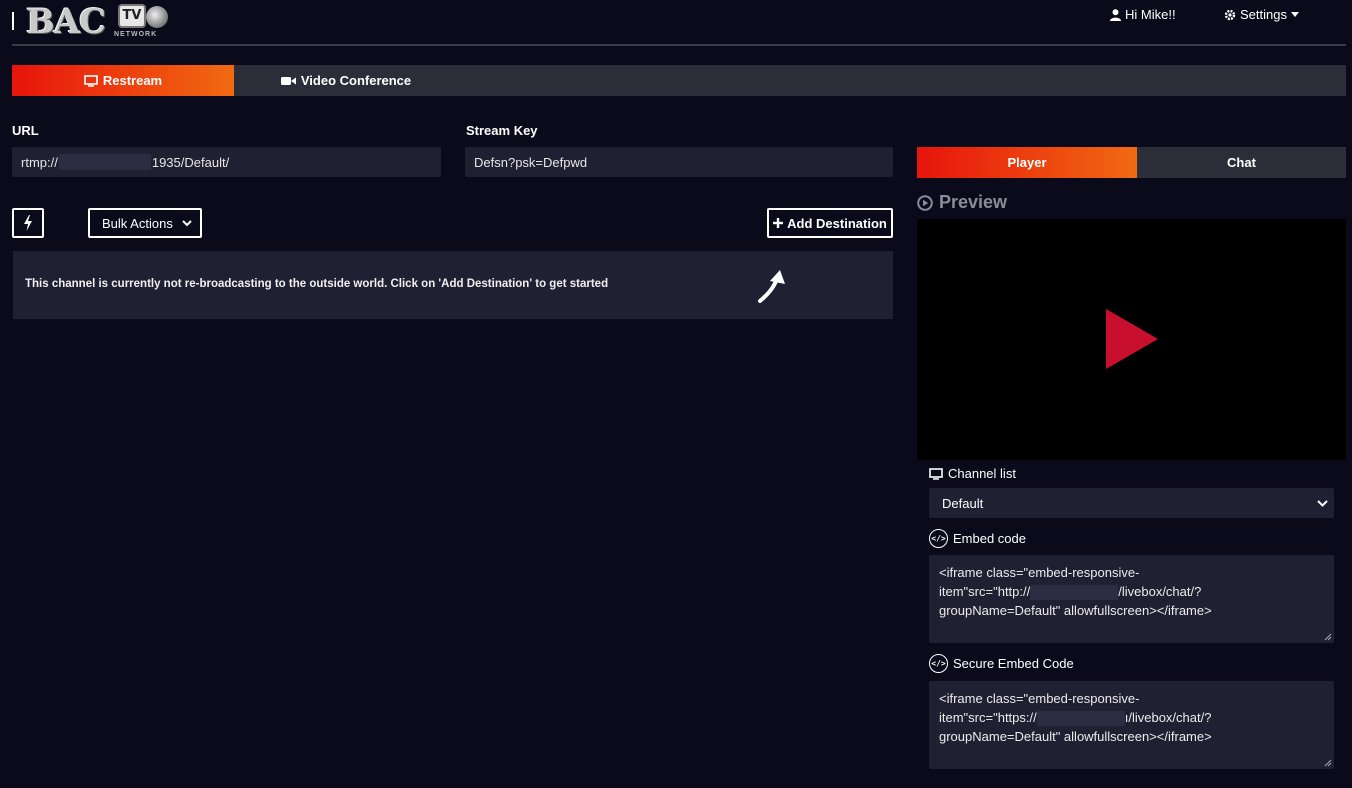 Image resolution: width=1352 pixels, height=788 pixels. What do you see at coordinates (679, 45) in the screenshot?
I see `header-divider` at bounding box center [679, 45].